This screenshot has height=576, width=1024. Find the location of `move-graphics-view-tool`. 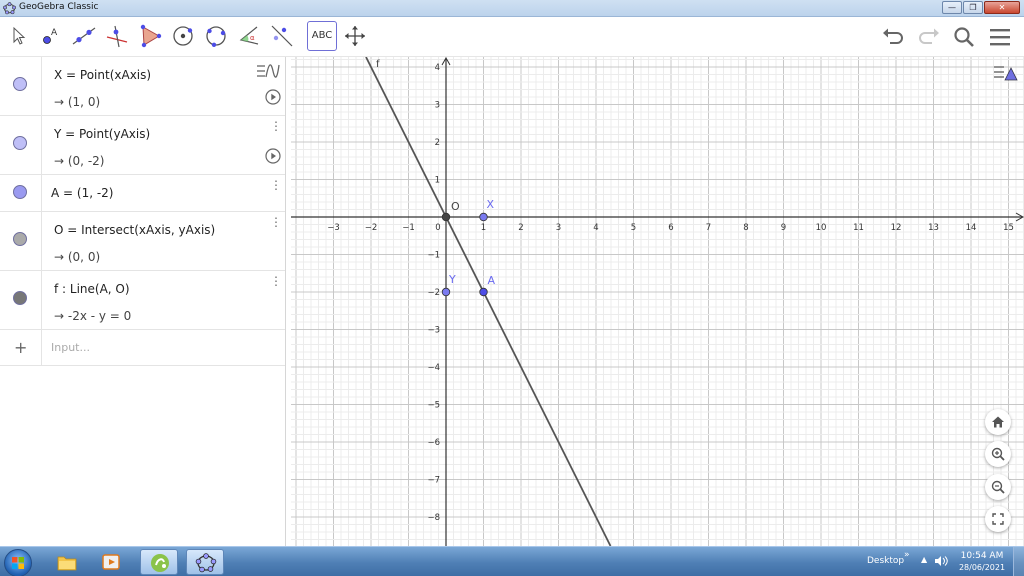

move-graphics-view-tool is located at coordinates (355, 36).